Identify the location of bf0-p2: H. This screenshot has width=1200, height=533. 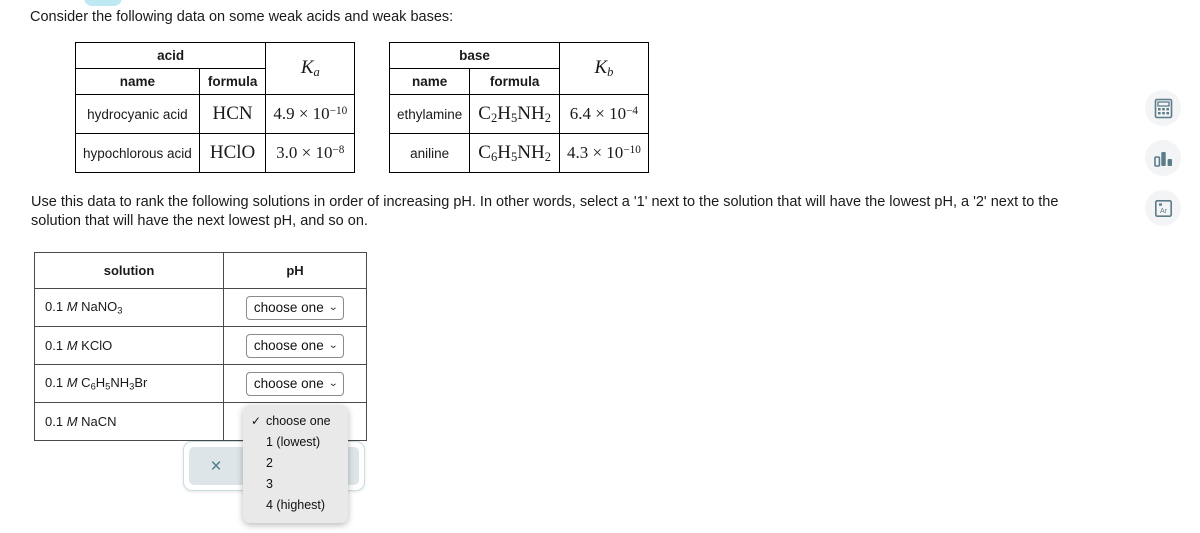
(504, 113).